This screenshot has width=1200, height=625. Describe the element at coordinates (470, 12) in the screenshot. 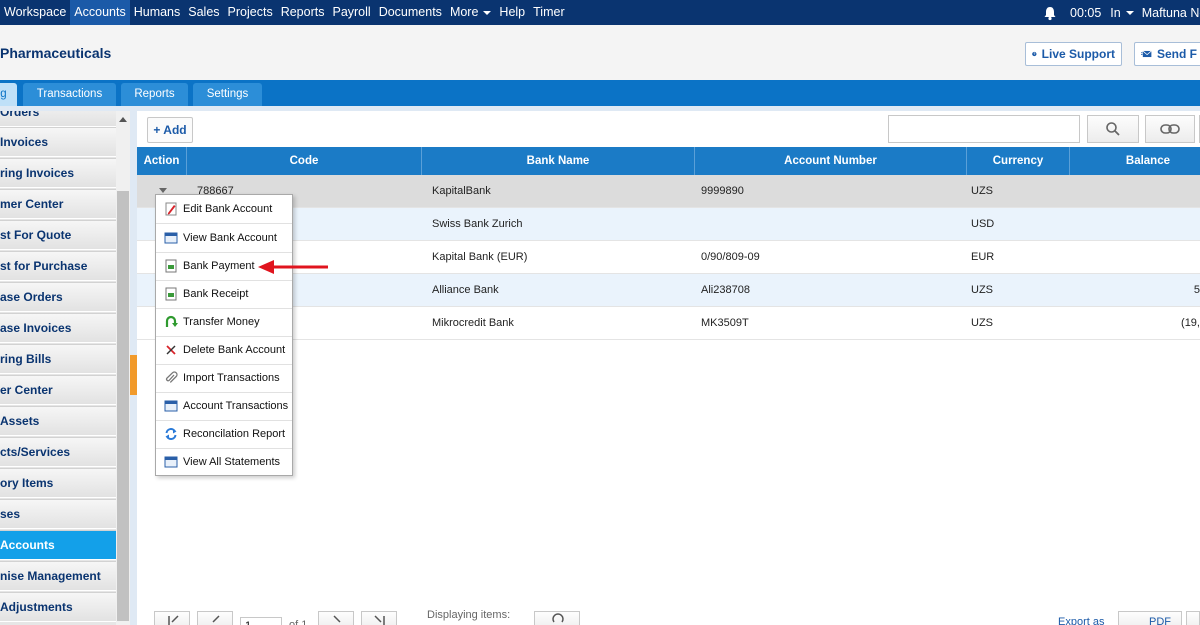

I see `nav-item-more: More` at that location.